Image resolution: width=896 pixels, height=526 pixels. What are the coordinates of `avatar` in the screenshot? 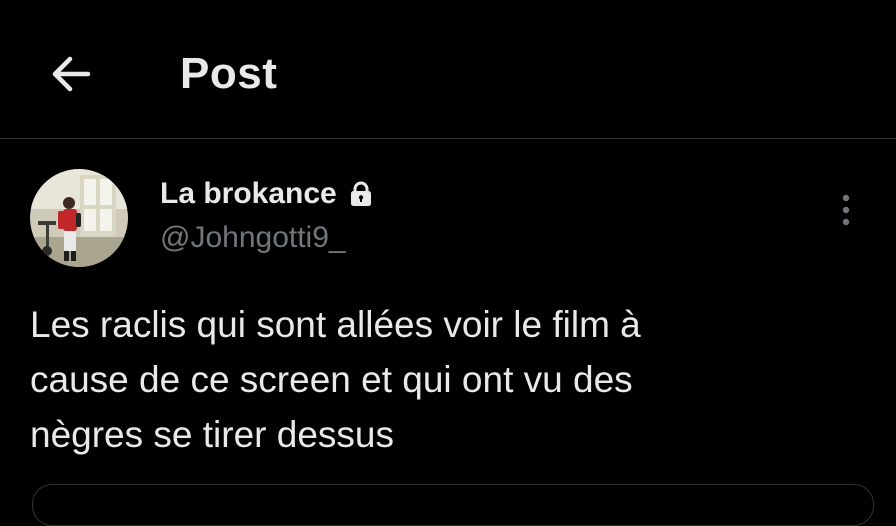 It's located at (79, 218).